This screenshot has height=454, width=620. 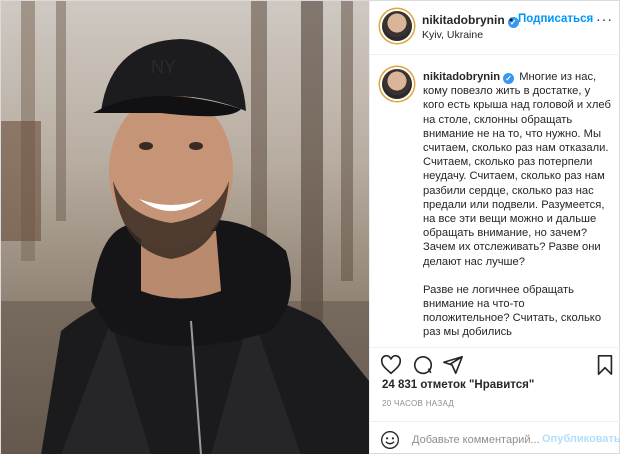 I want to click on svg-text: NY, so click(x=163, y=67).